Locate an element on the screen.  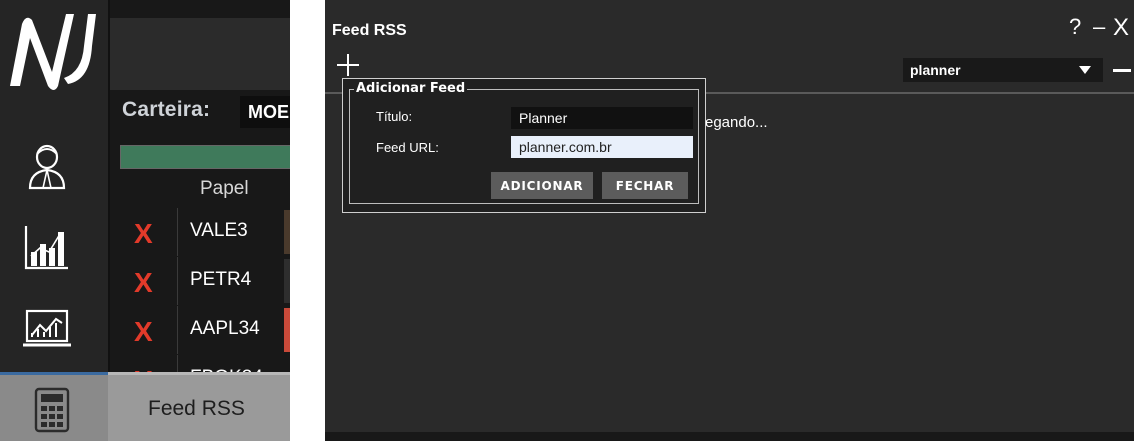
table-row: X PETR4 is located at coordinates (205, 281).